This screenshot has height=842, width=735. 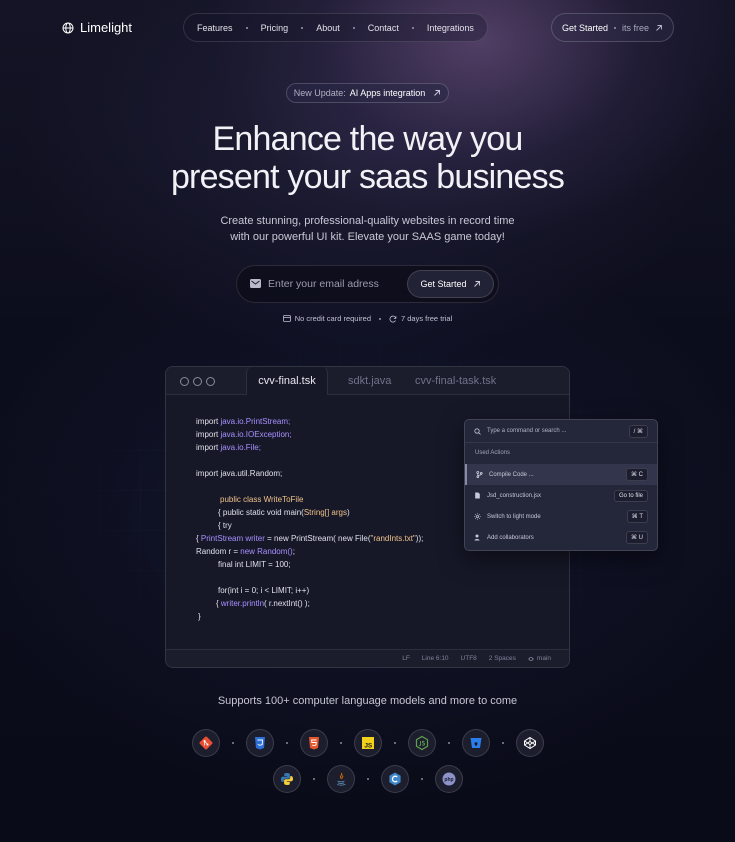 What do you see at coordinates (477, 495) in the screenshot?
I see `file-icon` at bounding box center [477, 495].